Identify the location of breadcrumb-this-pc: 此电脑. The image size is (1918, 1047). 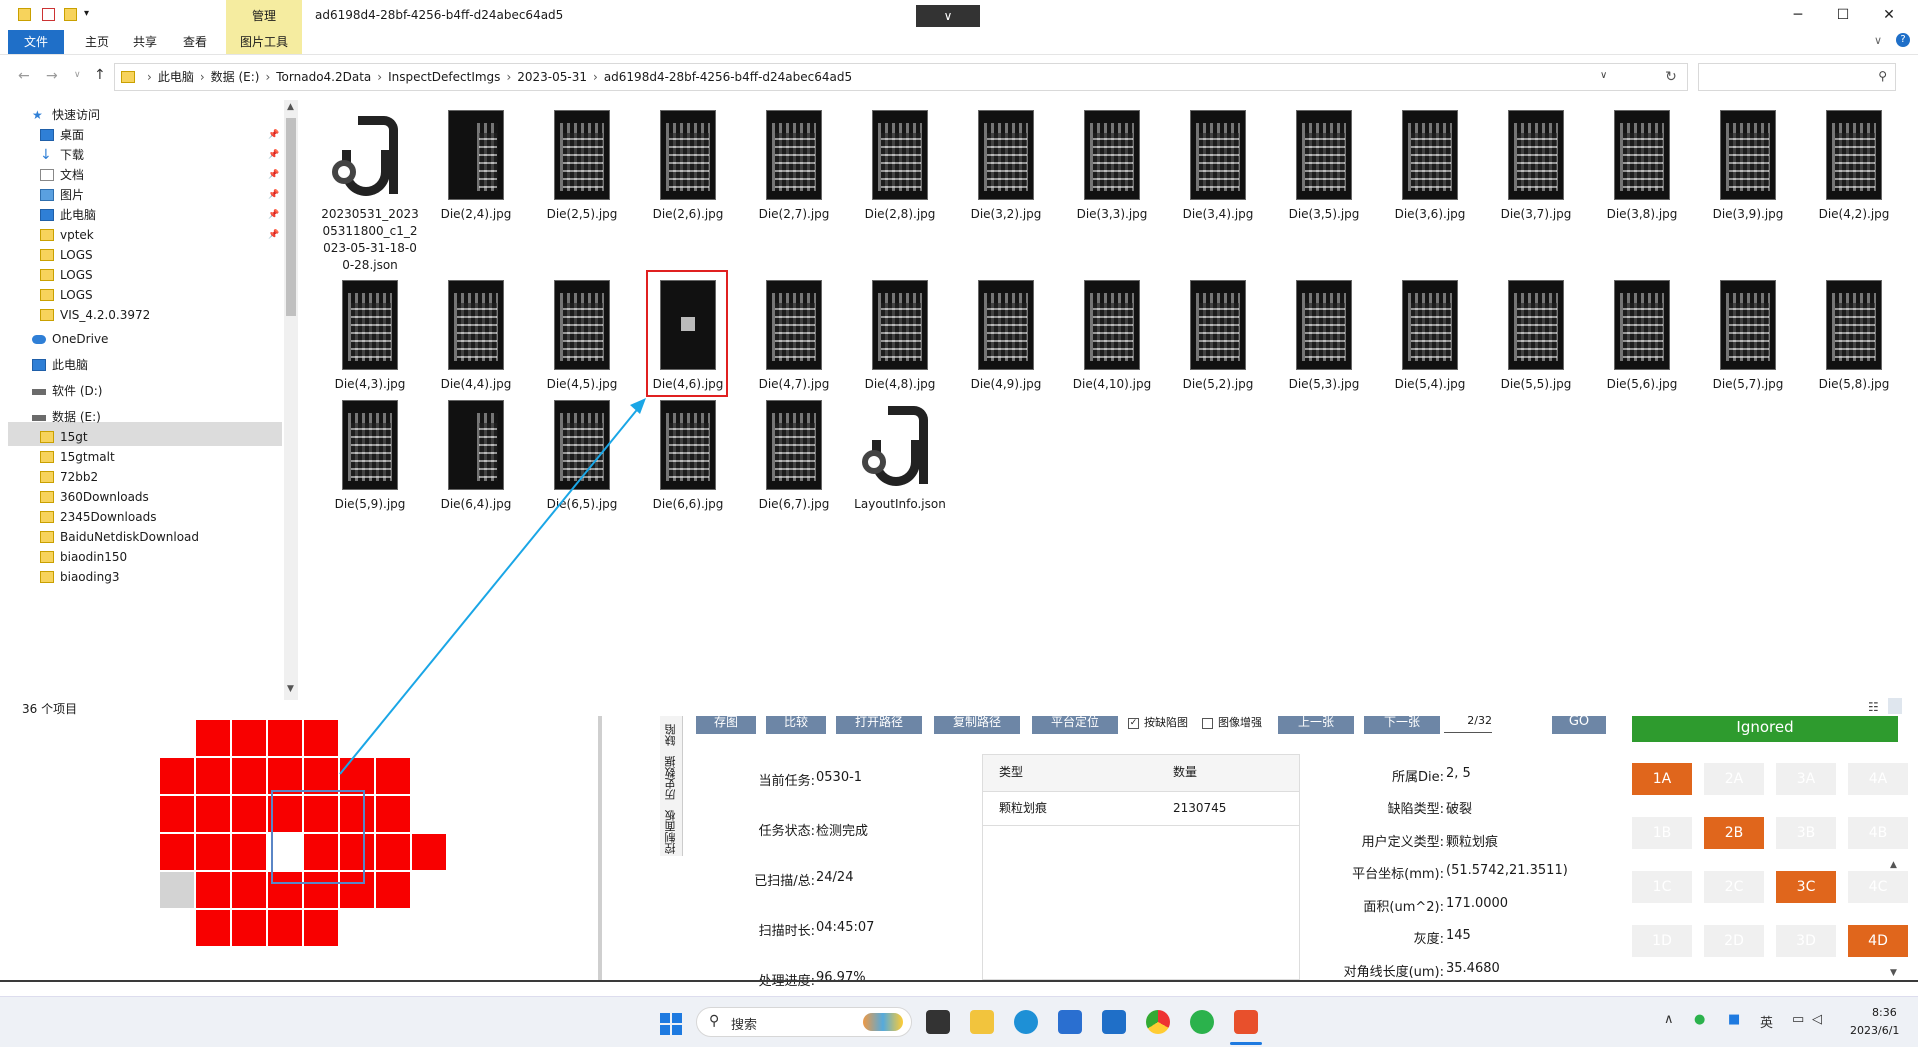
(176, 77).